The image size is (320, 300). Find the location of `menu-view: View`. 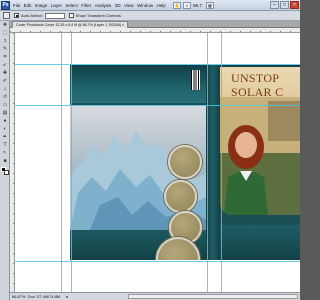

menu-view: View is located at coordinates (129, 5).